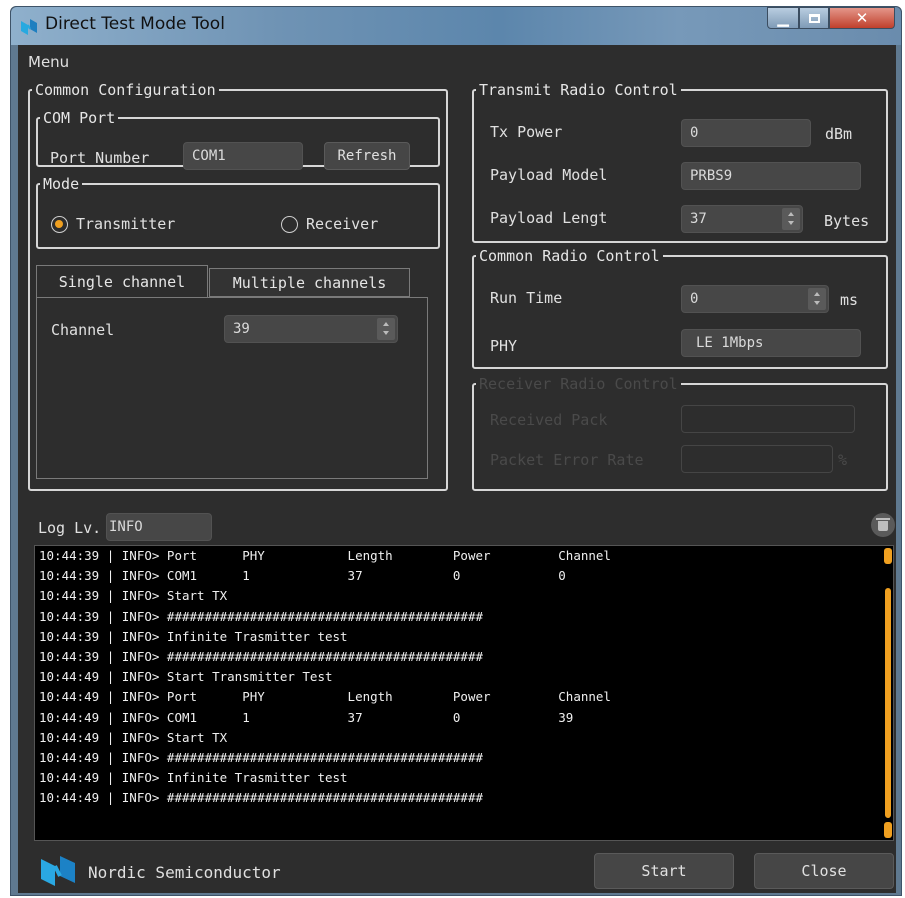 This screenshot has width=905, height=898. Describe the element at coordinates (549, 218) in the screenshot. I see `payload-length-label: Payload Lengt` at that location.